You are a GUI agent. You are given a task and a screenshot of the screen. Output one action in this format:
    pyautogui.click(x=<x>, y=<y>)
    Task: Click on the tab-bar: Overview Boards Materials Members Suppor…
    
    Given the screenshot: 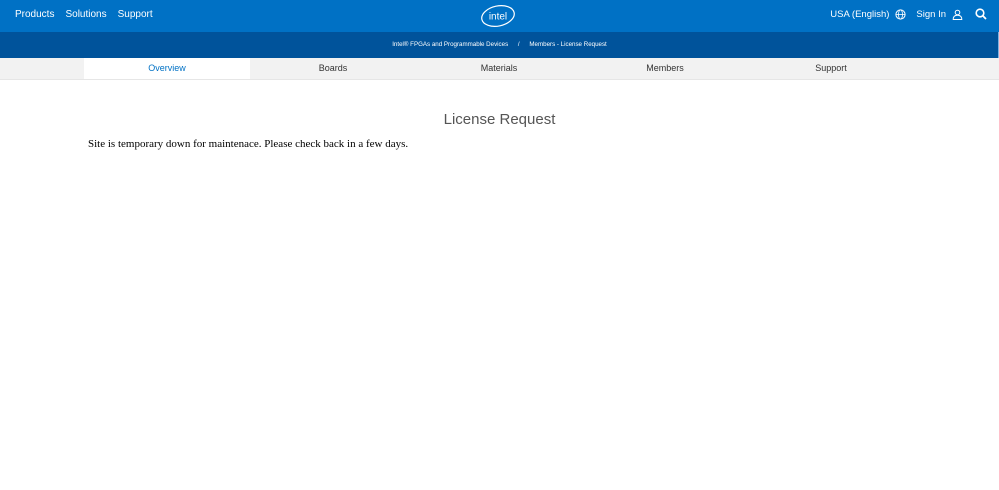 What is the action you would take?
    pyautogui.click(x=499, y=69)
    